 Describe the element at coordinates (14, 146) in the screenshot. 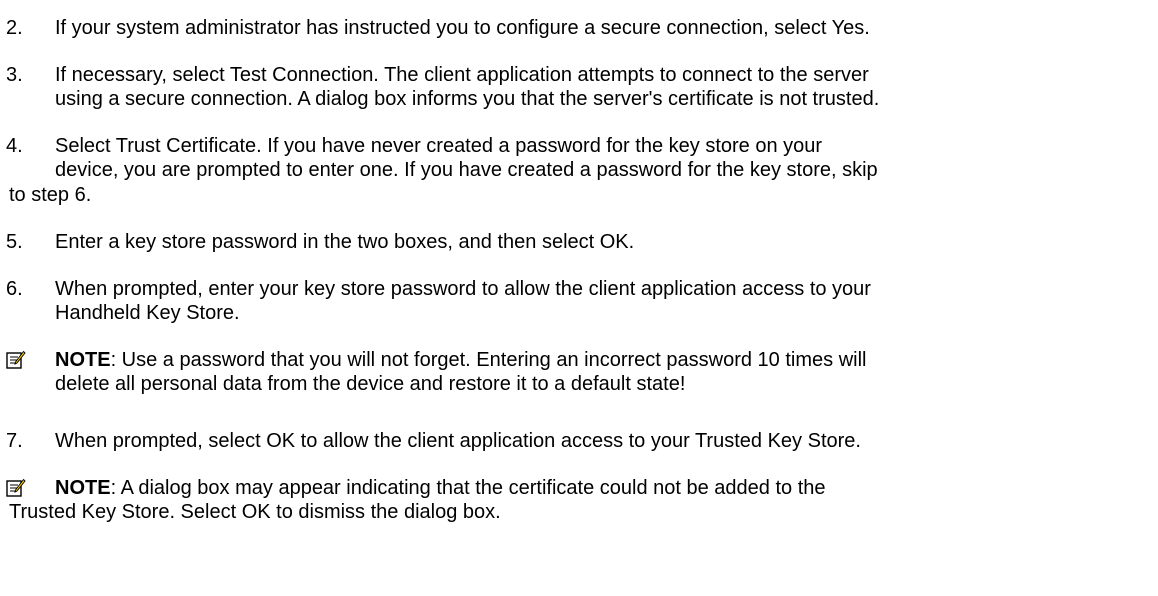

I see `step-number: 4.` at that location.